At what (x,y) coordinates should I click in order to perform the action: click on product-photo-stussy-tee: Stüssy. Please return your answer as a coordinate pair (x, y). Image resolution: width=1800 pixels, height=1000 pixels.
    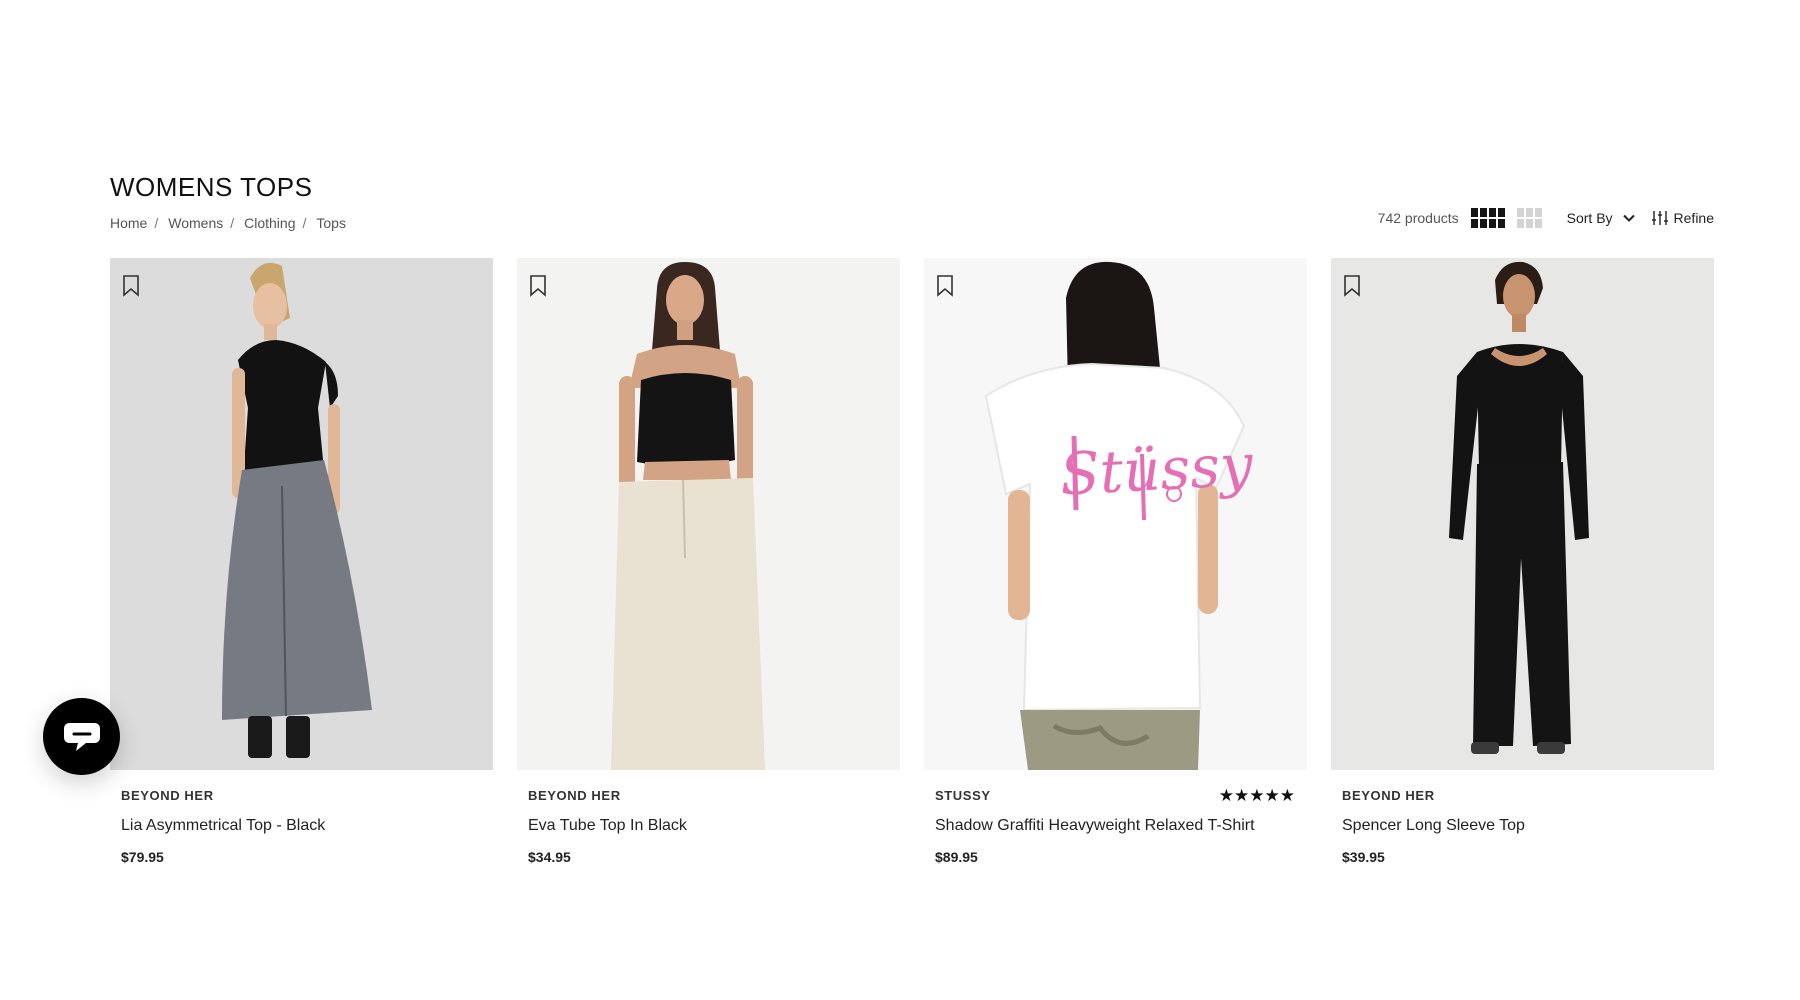
    Looking at the image, I should click on (1120, 515).